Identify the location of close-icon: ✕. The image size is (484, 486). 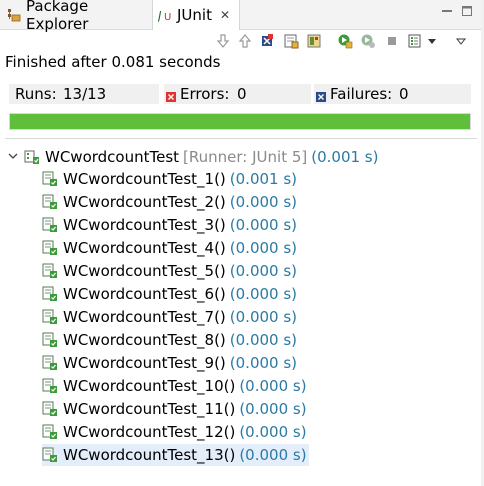
(225, 15).